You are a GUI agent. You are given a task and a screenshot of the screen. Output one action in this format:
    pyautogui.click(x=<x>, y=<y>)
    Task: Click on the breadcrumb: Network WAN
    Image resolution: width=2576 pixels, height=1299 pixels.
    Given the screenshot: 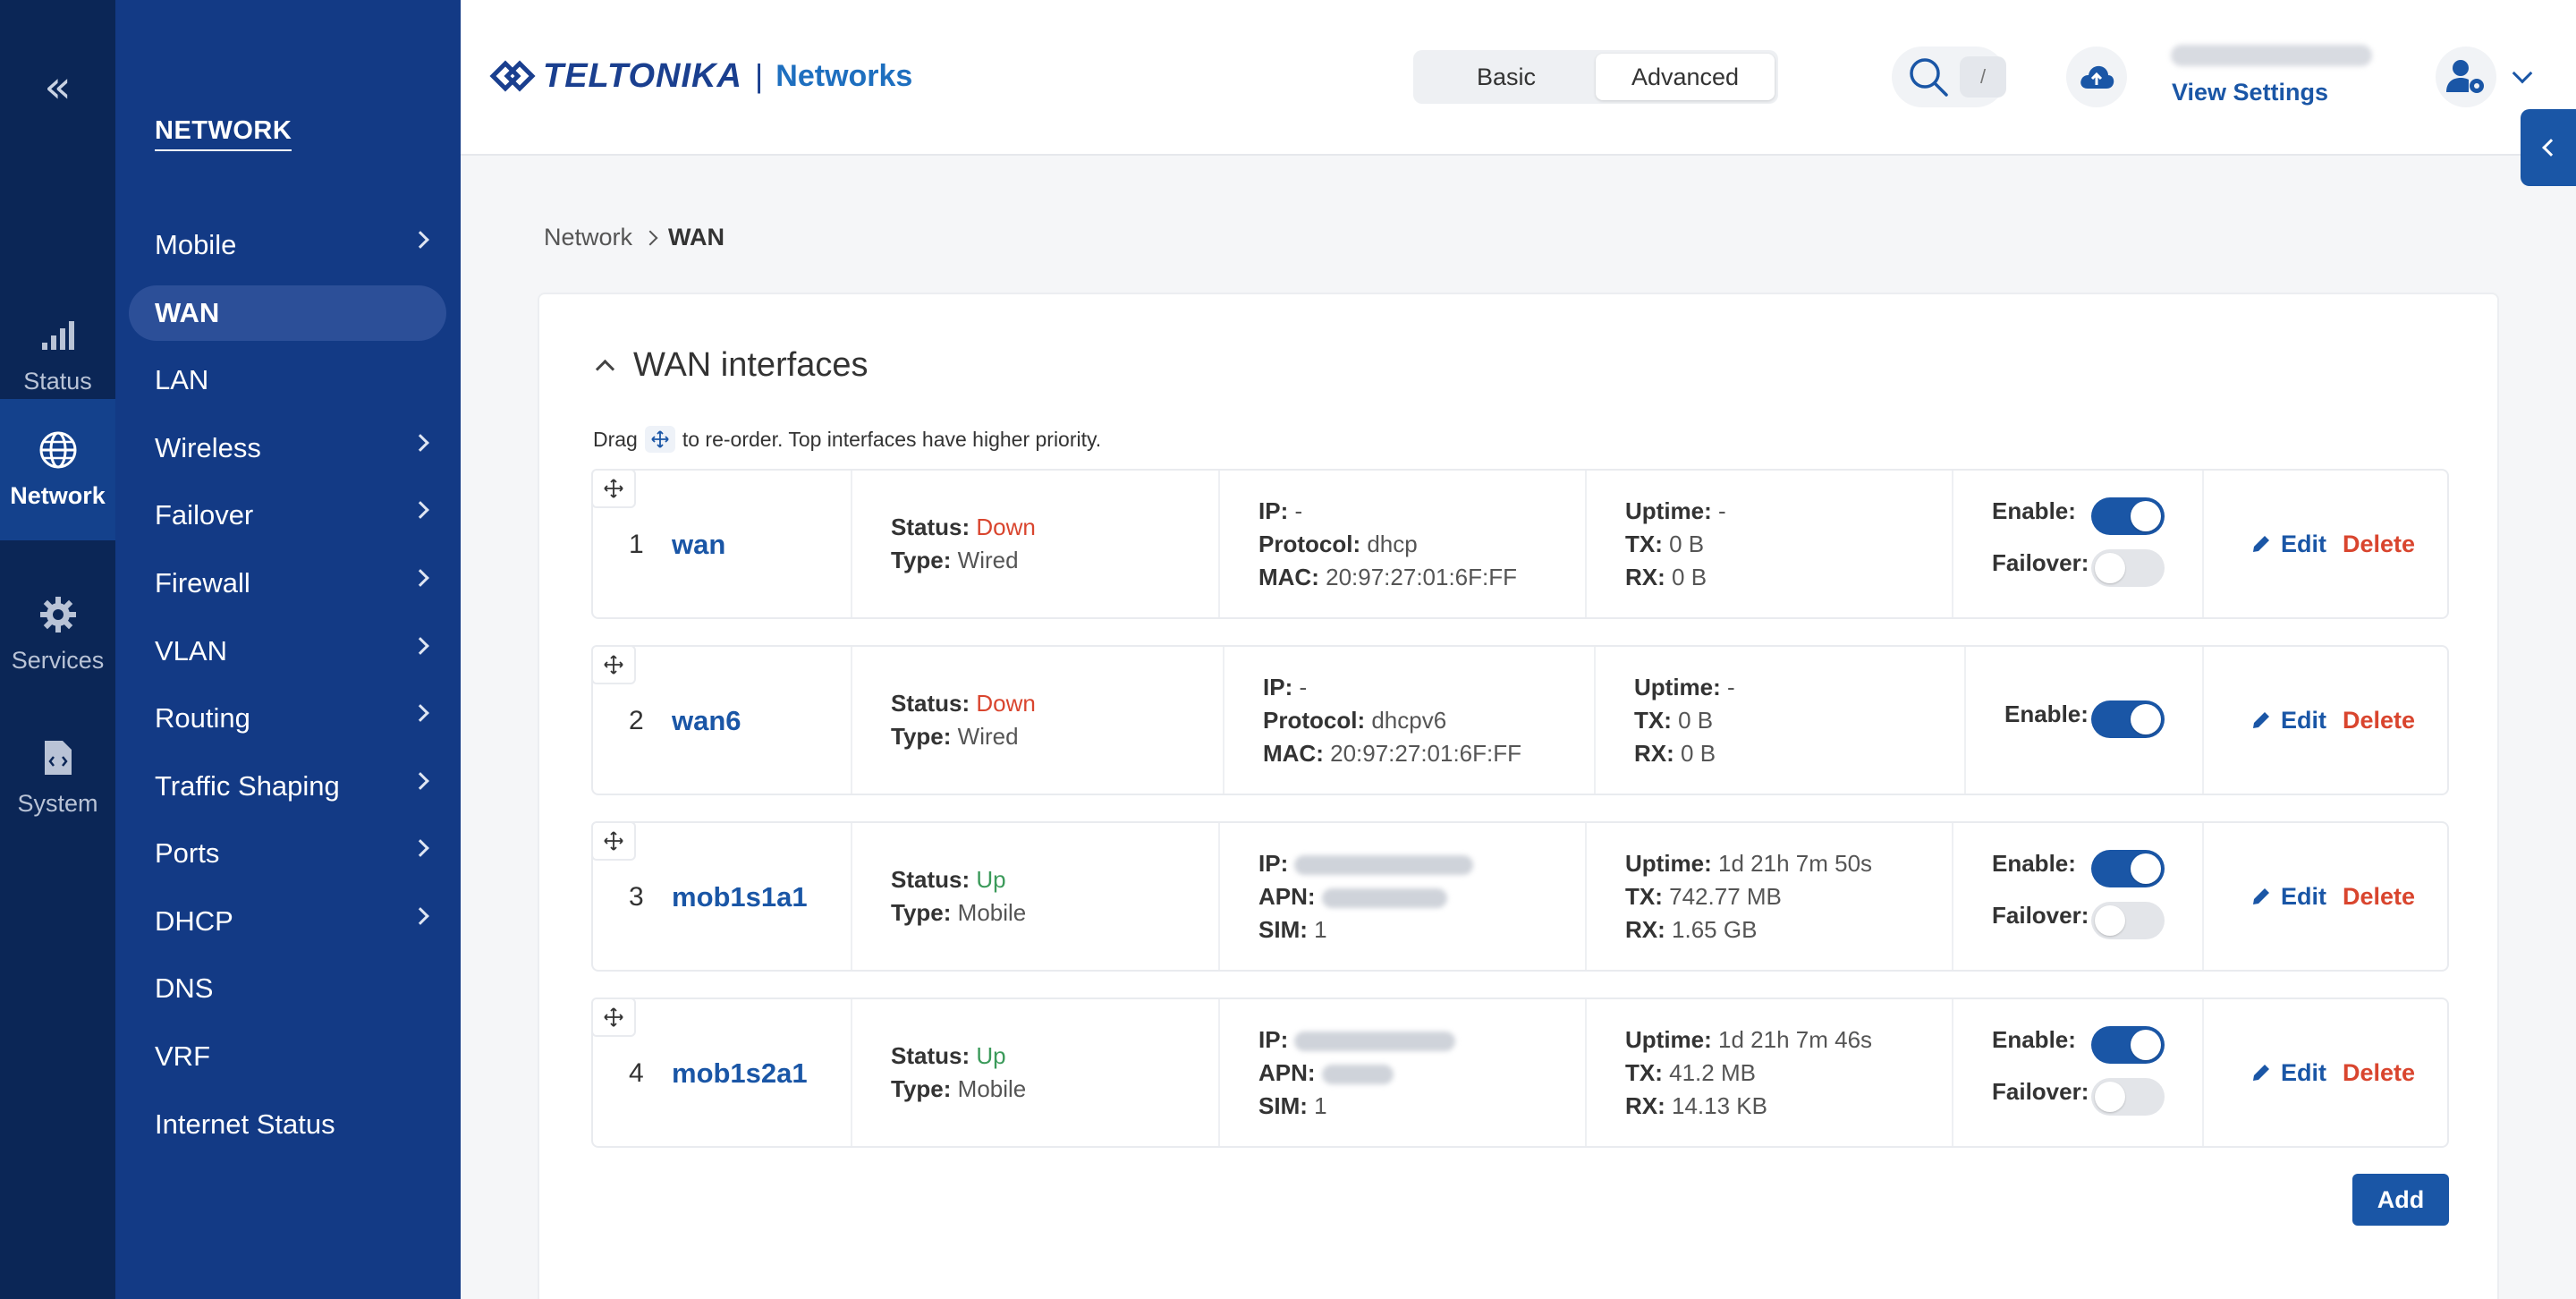 What is the action you would take?
    pyautogui.click(x=634, y=237)
    